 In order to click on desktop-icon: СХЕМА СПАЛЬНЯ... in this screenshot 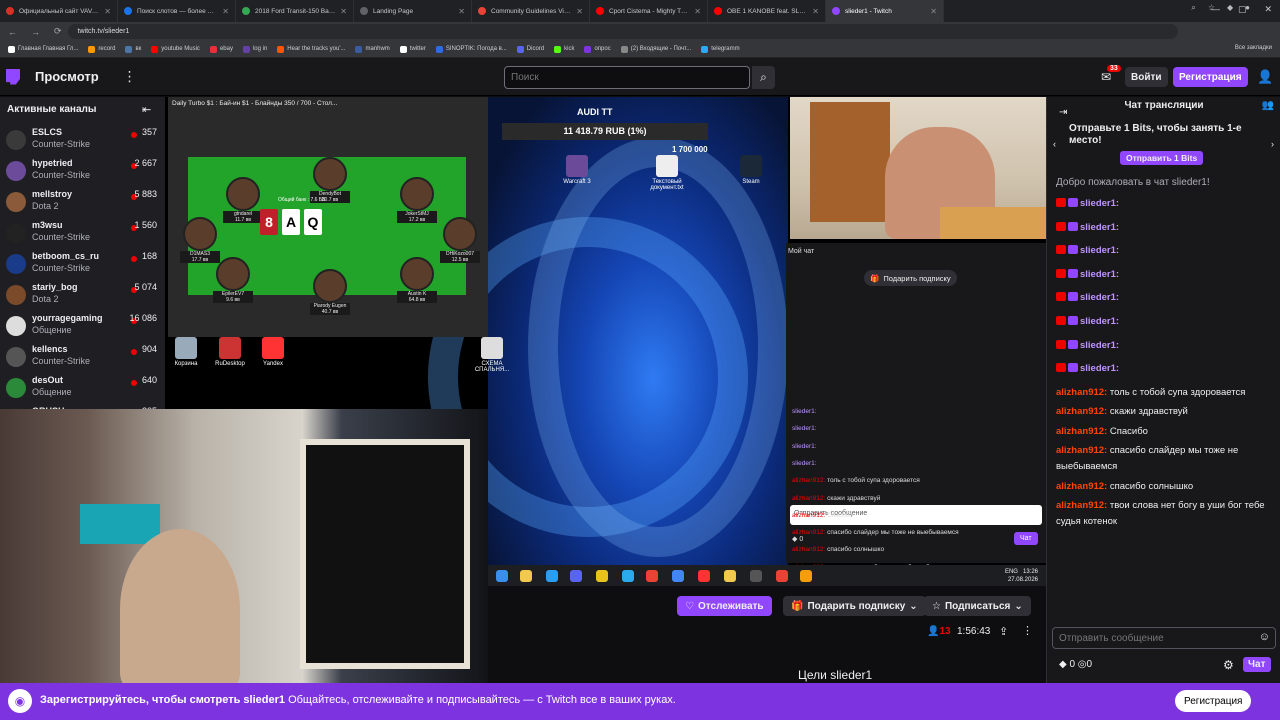, I will do `click(492, 355)`.